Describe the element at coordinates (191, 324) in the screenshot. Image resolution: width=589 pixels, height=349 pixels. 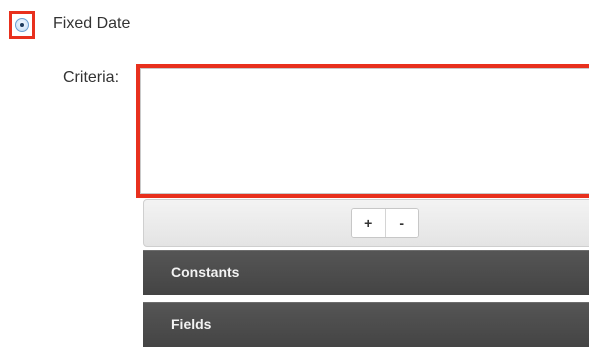
I see `section-fields-title: Fields` at that location.